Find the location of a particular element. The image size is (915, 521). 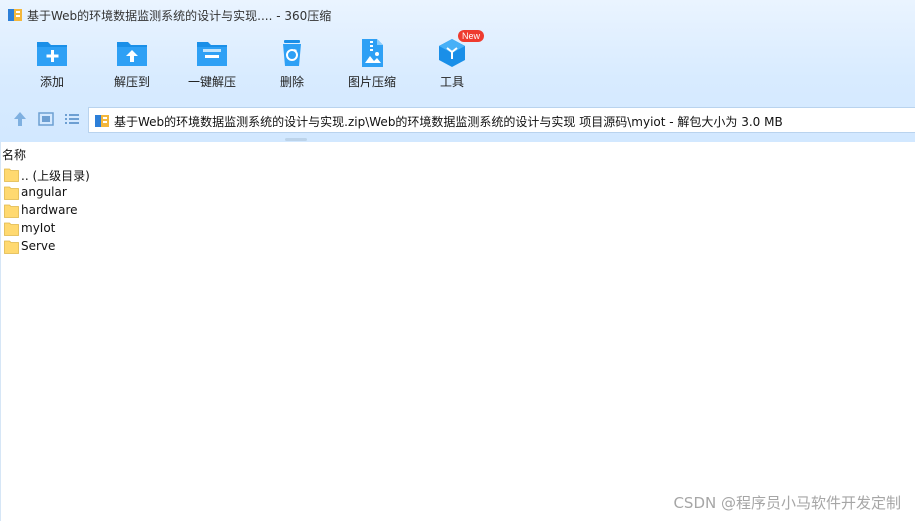

list-item-serve: Serve is located at coordinates (154, 247).